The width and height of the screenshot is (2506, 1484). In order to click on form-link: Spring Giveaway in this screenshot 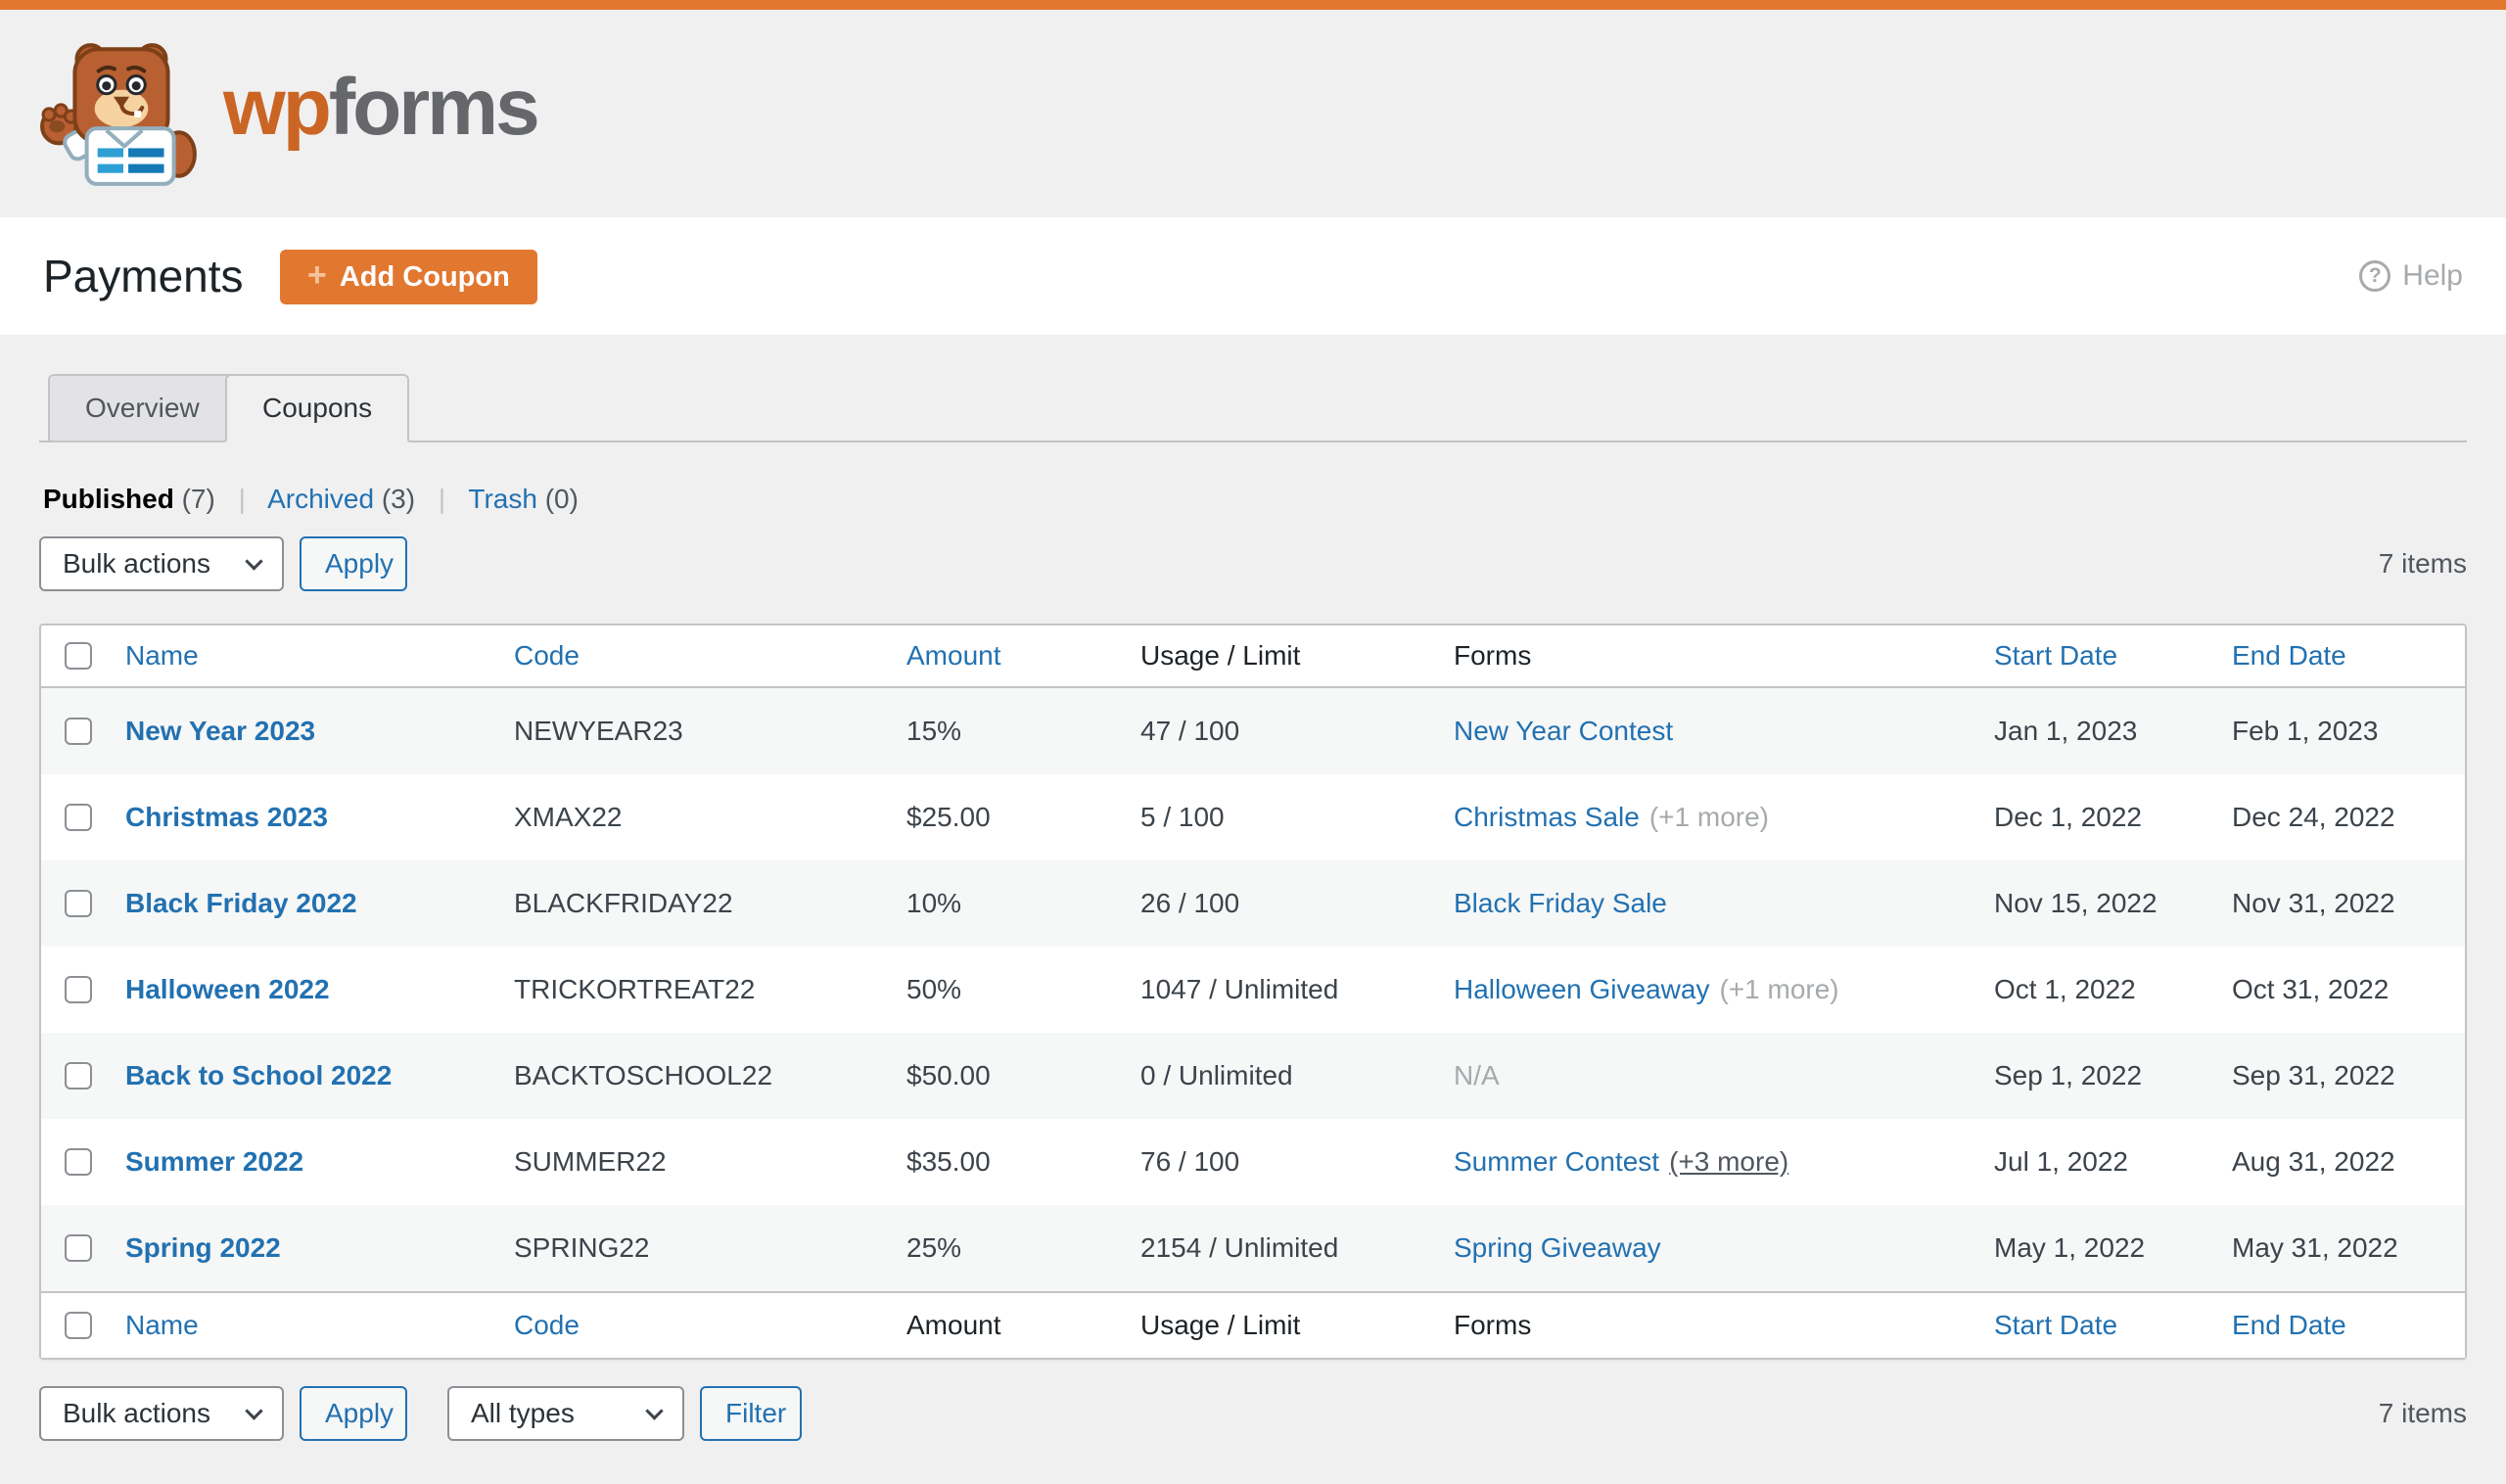, I will do `click(1557, 1247)`.